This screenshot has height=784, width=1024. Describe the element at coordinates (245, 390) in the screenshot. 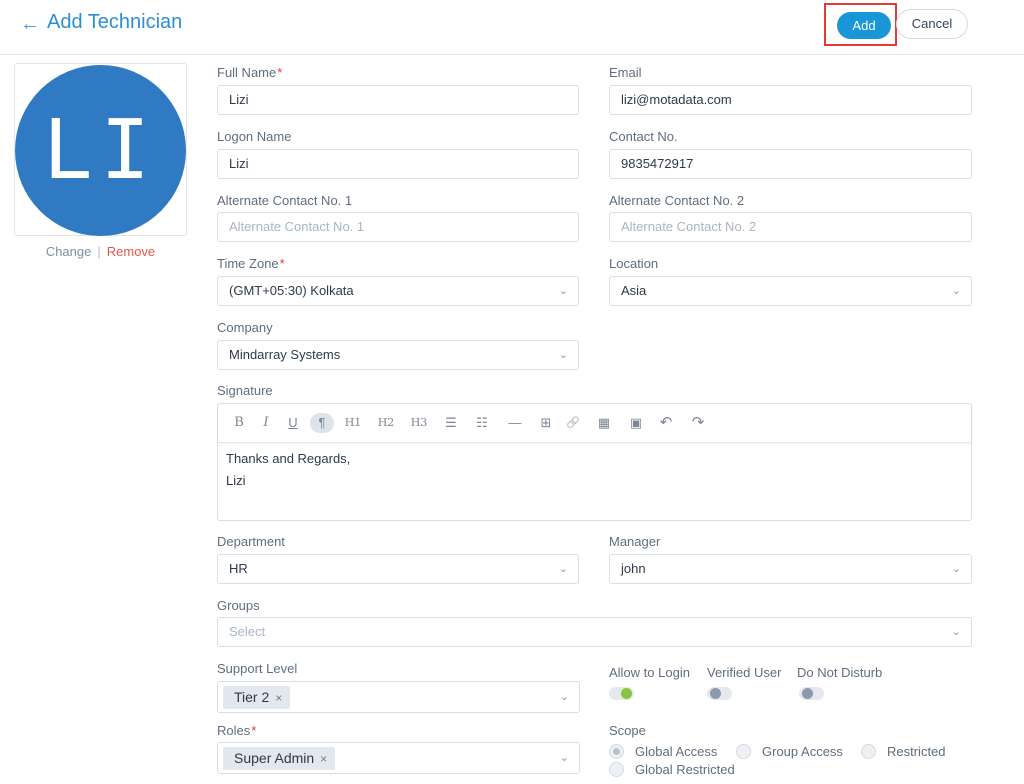

I see `signature-label: Signature` at that location.